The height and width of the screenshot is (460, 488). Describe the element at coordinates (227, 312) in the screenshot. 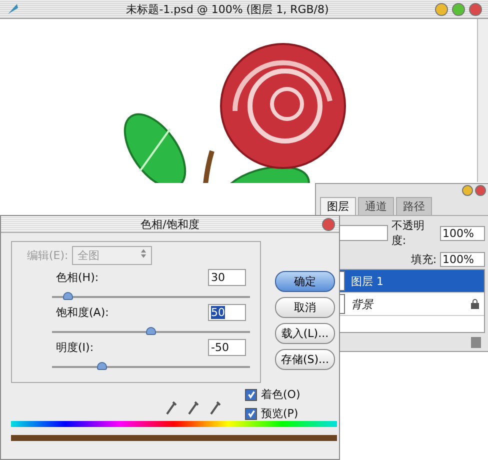

I see `value-field: 50` at that location.